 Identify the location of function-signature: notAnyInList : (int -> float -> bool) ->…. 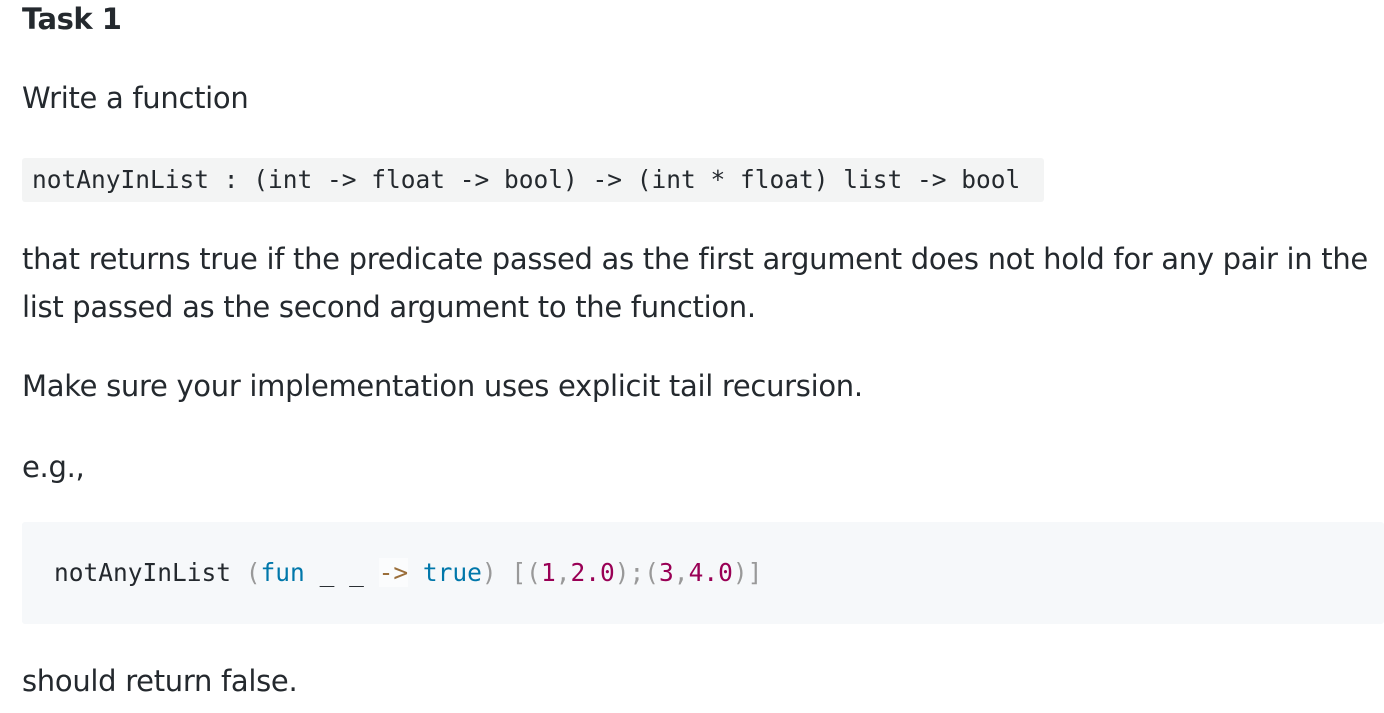
(533, 180).